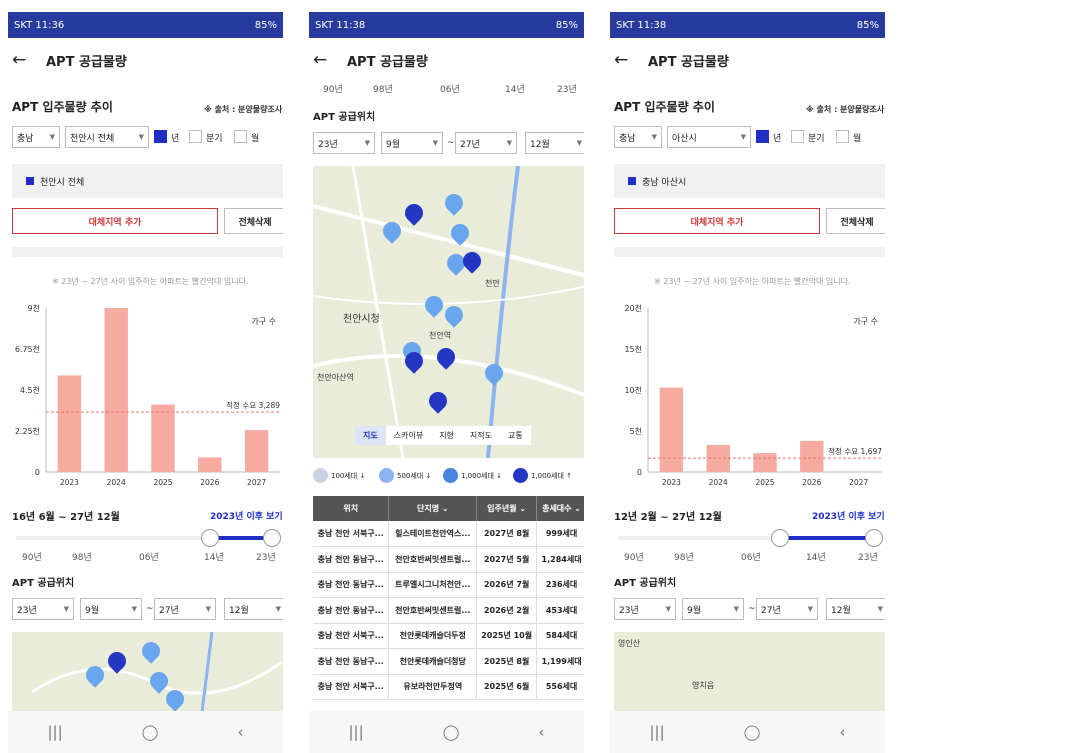 The width and height of the screenshot is (1066, 753). What do you see at coordinates (62, 107) in the screenshot?
I see `trend-title: APT 입주물량 추이` at bounding box center [62, 107].